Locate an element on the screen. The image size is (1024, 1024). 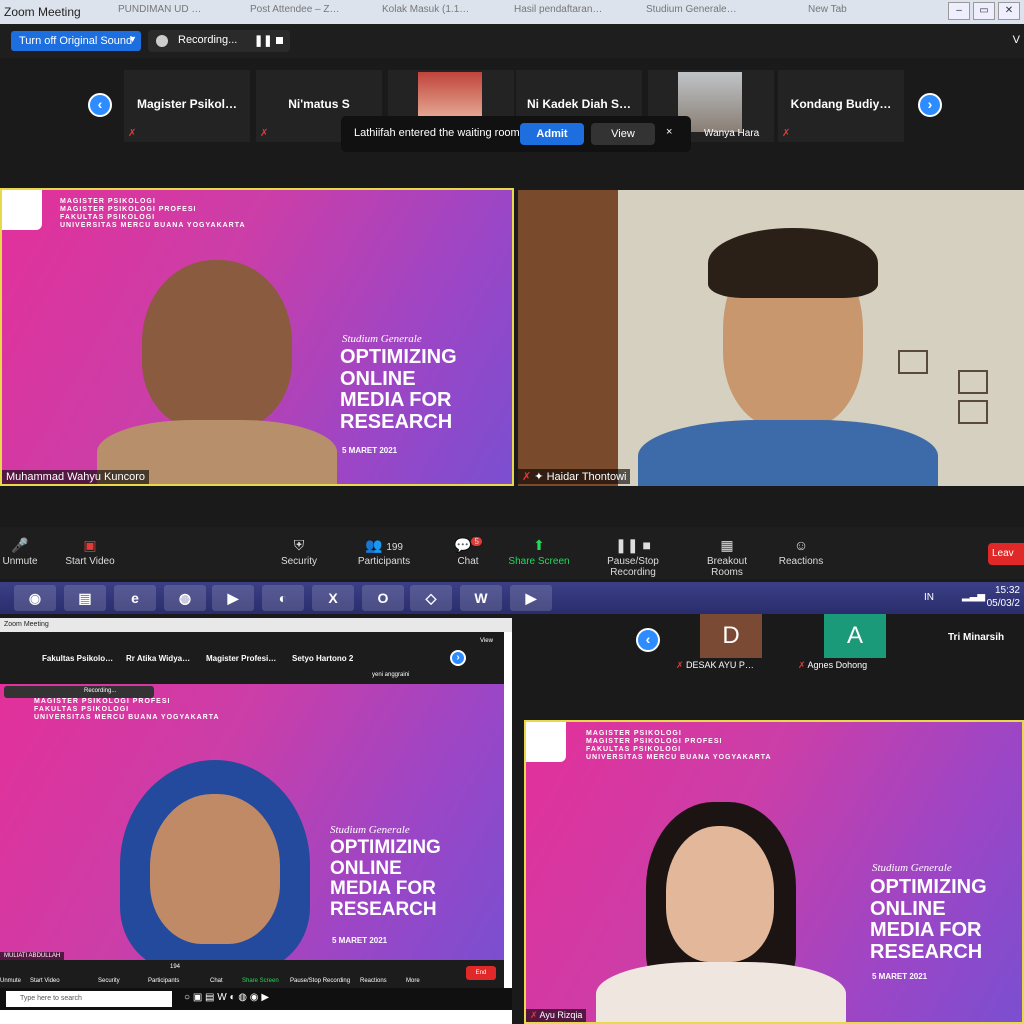
ie-icon: e is located at coordinates (135, 598).